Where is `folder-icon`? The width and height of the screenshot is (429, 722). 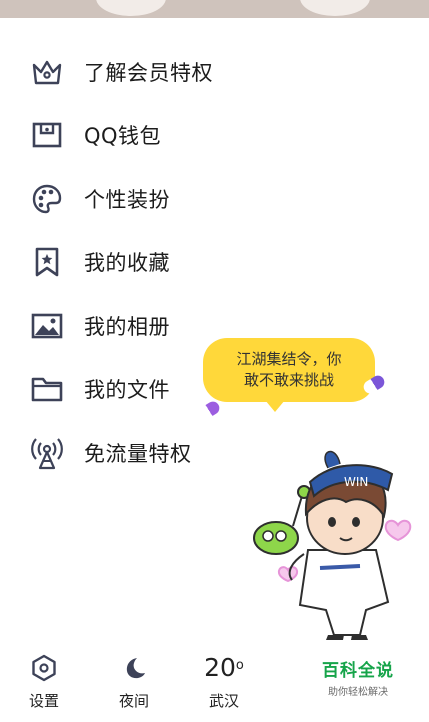 folder-icon is located at coordinates (47, 389).